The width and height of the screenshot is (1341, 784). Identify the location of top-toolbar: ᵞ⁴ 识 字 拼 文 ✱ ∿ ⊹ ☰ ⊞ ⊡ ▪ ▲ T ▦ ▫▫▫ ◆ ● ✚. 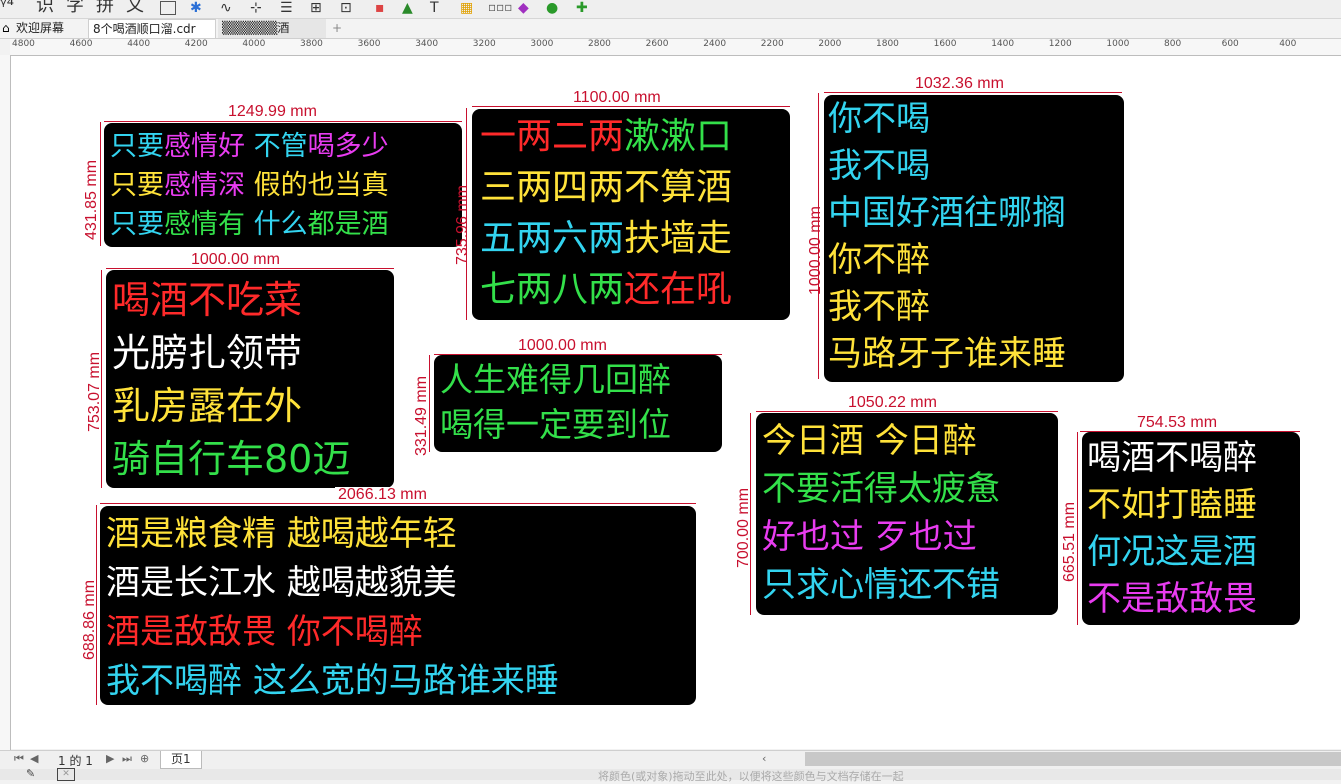
(670, 9).